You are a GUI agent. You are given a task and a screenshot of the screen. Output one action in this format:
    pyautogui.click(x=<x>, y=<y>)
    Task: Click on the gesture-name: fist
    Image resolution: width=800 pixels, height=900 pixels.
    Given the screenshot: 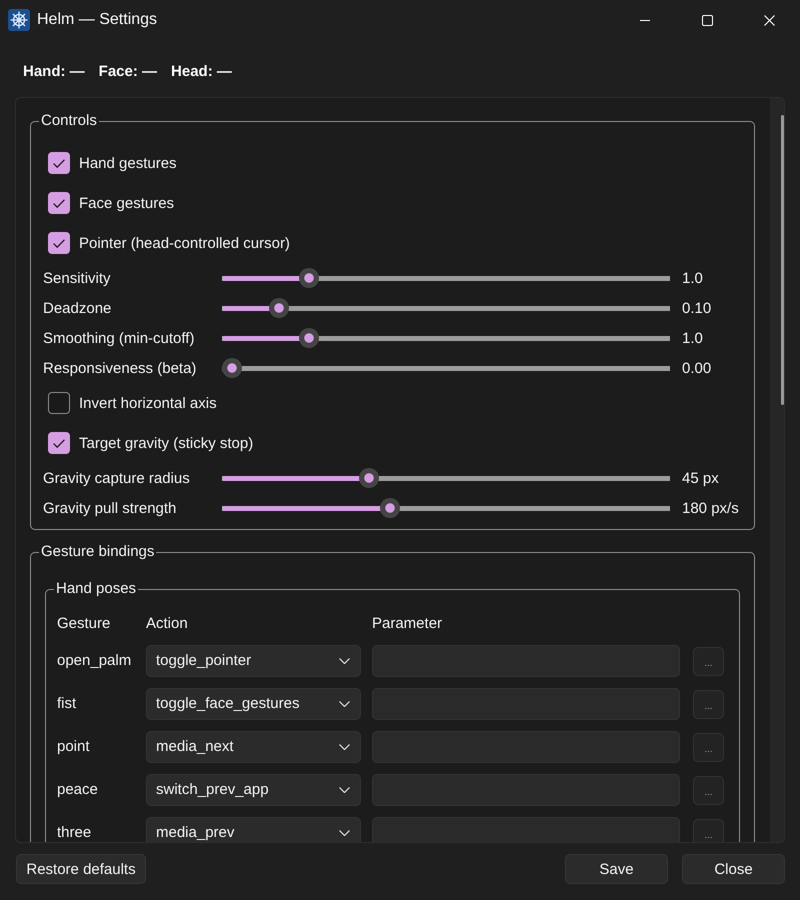 What is the action you would take?
    pyautogui.click(x=67, y=704)
    